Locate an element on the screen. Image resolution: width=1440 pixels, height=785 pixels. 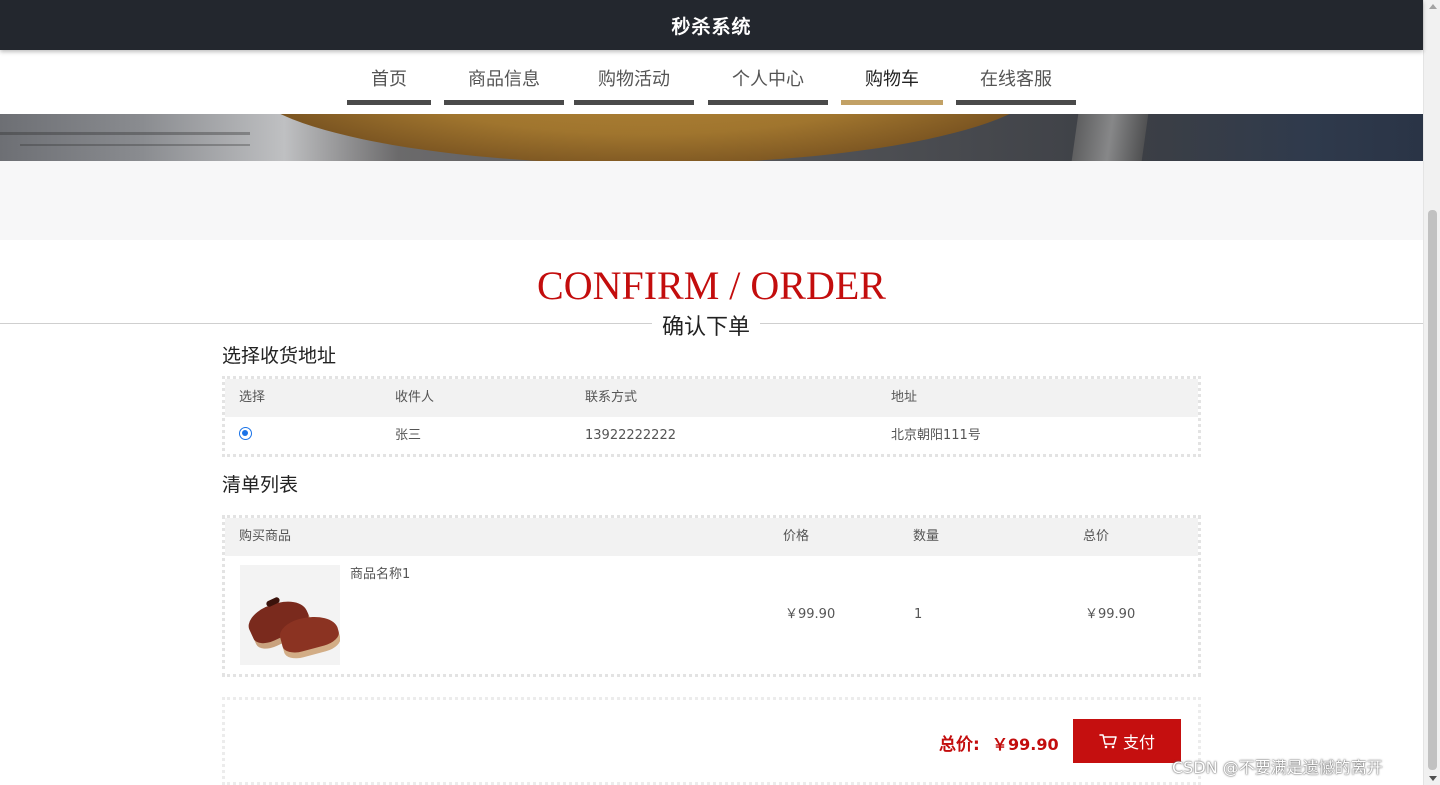
app-title: 秒杀系统 is located at coordinates (711, 26).